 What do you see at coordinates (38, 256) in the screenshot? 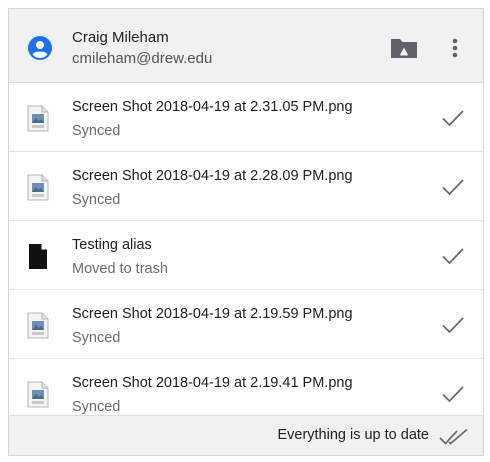
I see `document-icon` at bounding box center [38, 256].